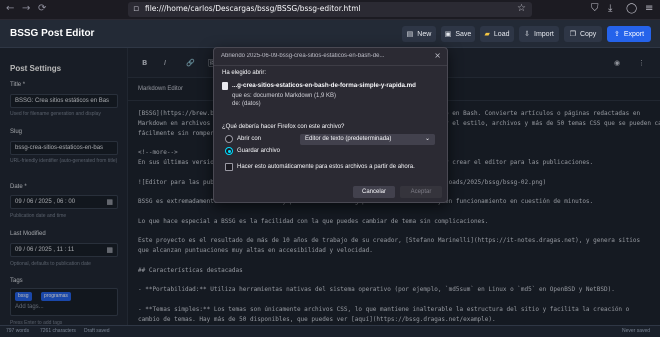 The image size is (660, 337). Describe the element at coordinates (348, 139) in the screenshot. I see `application-value: Editor de texto (predeterminada)` at that location.